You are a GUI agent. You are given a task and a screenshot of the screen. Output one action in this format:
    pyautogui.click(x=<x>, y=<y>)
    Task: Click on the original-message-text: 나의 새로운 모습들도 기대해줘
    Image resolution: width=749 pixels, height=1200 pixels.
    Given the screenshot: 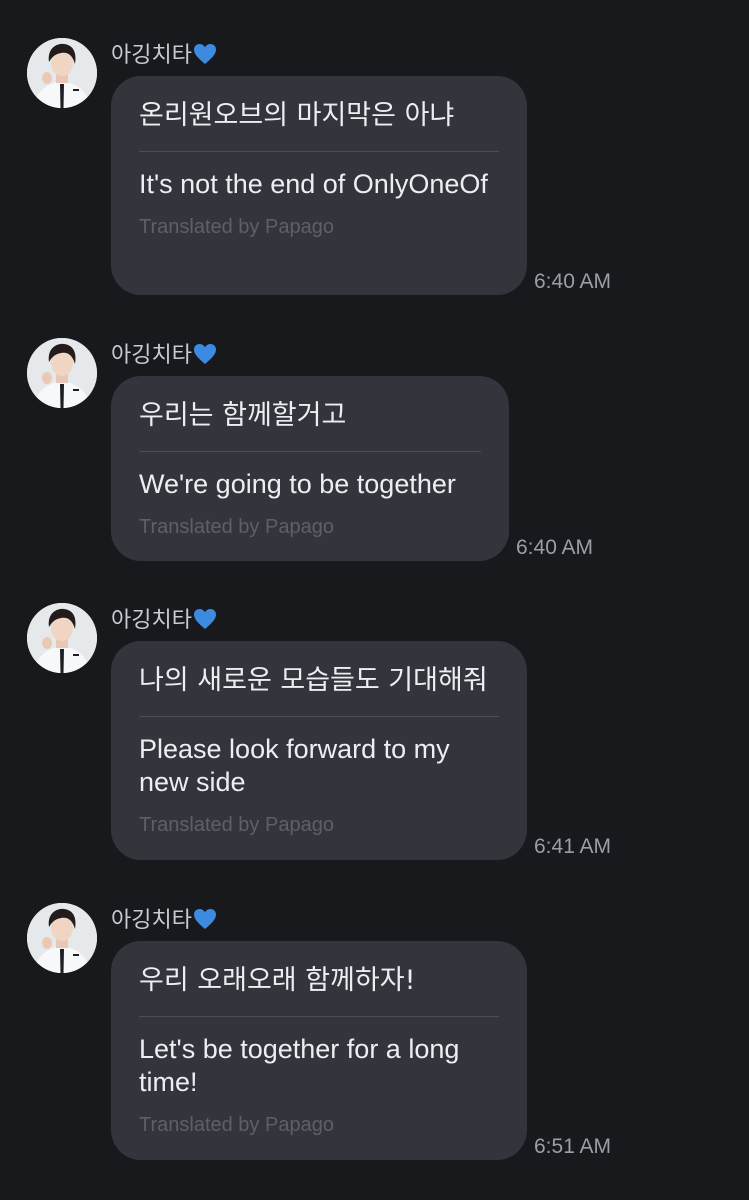 What is the action you would take?
    pyautogui.click(x=313, y=680)
    